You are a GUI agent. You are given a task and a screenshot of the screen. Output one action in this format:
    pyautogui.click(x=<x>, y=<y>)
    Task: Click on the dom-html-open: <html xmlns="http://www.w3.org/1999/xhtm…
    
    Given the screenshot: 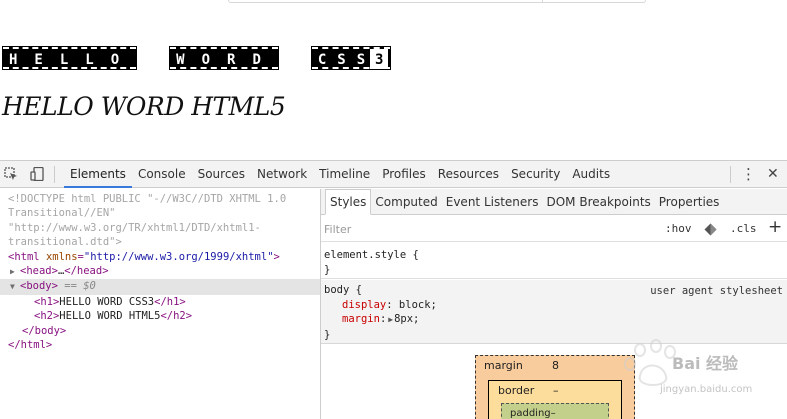 What is the action you would take?
    pyautogui.click(x=160, y=257)
    